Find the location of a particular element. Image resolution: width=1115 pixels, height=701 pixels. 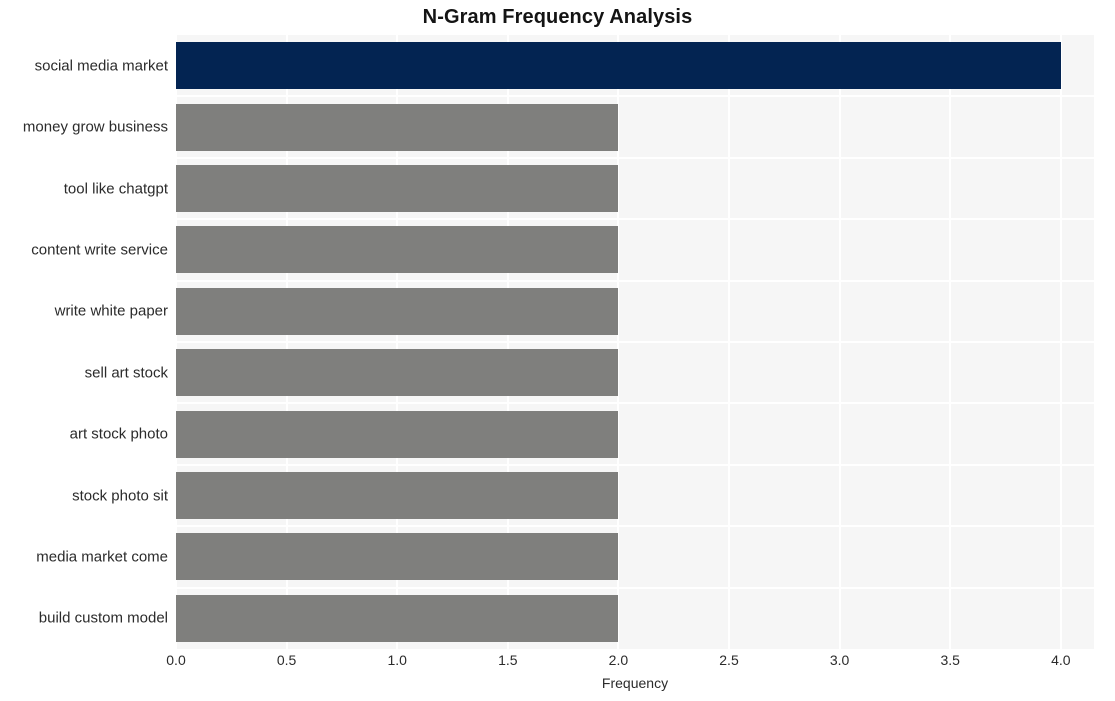

y-axis-tick-label: art stock photo is located at coordinates (118, 434).